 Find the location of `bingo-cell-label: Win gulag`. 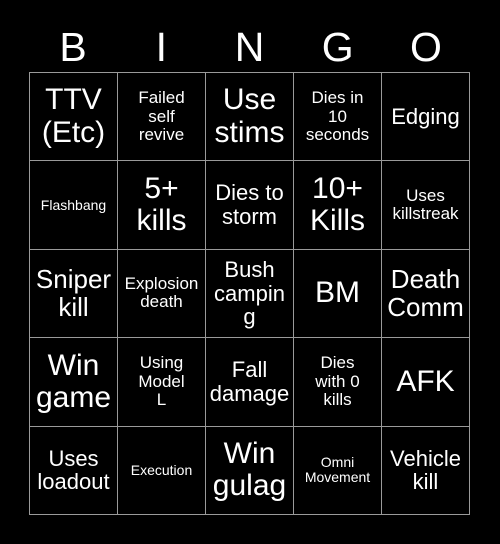

bingo-cell-label: Win gulag is located at coordinates (249, 469).